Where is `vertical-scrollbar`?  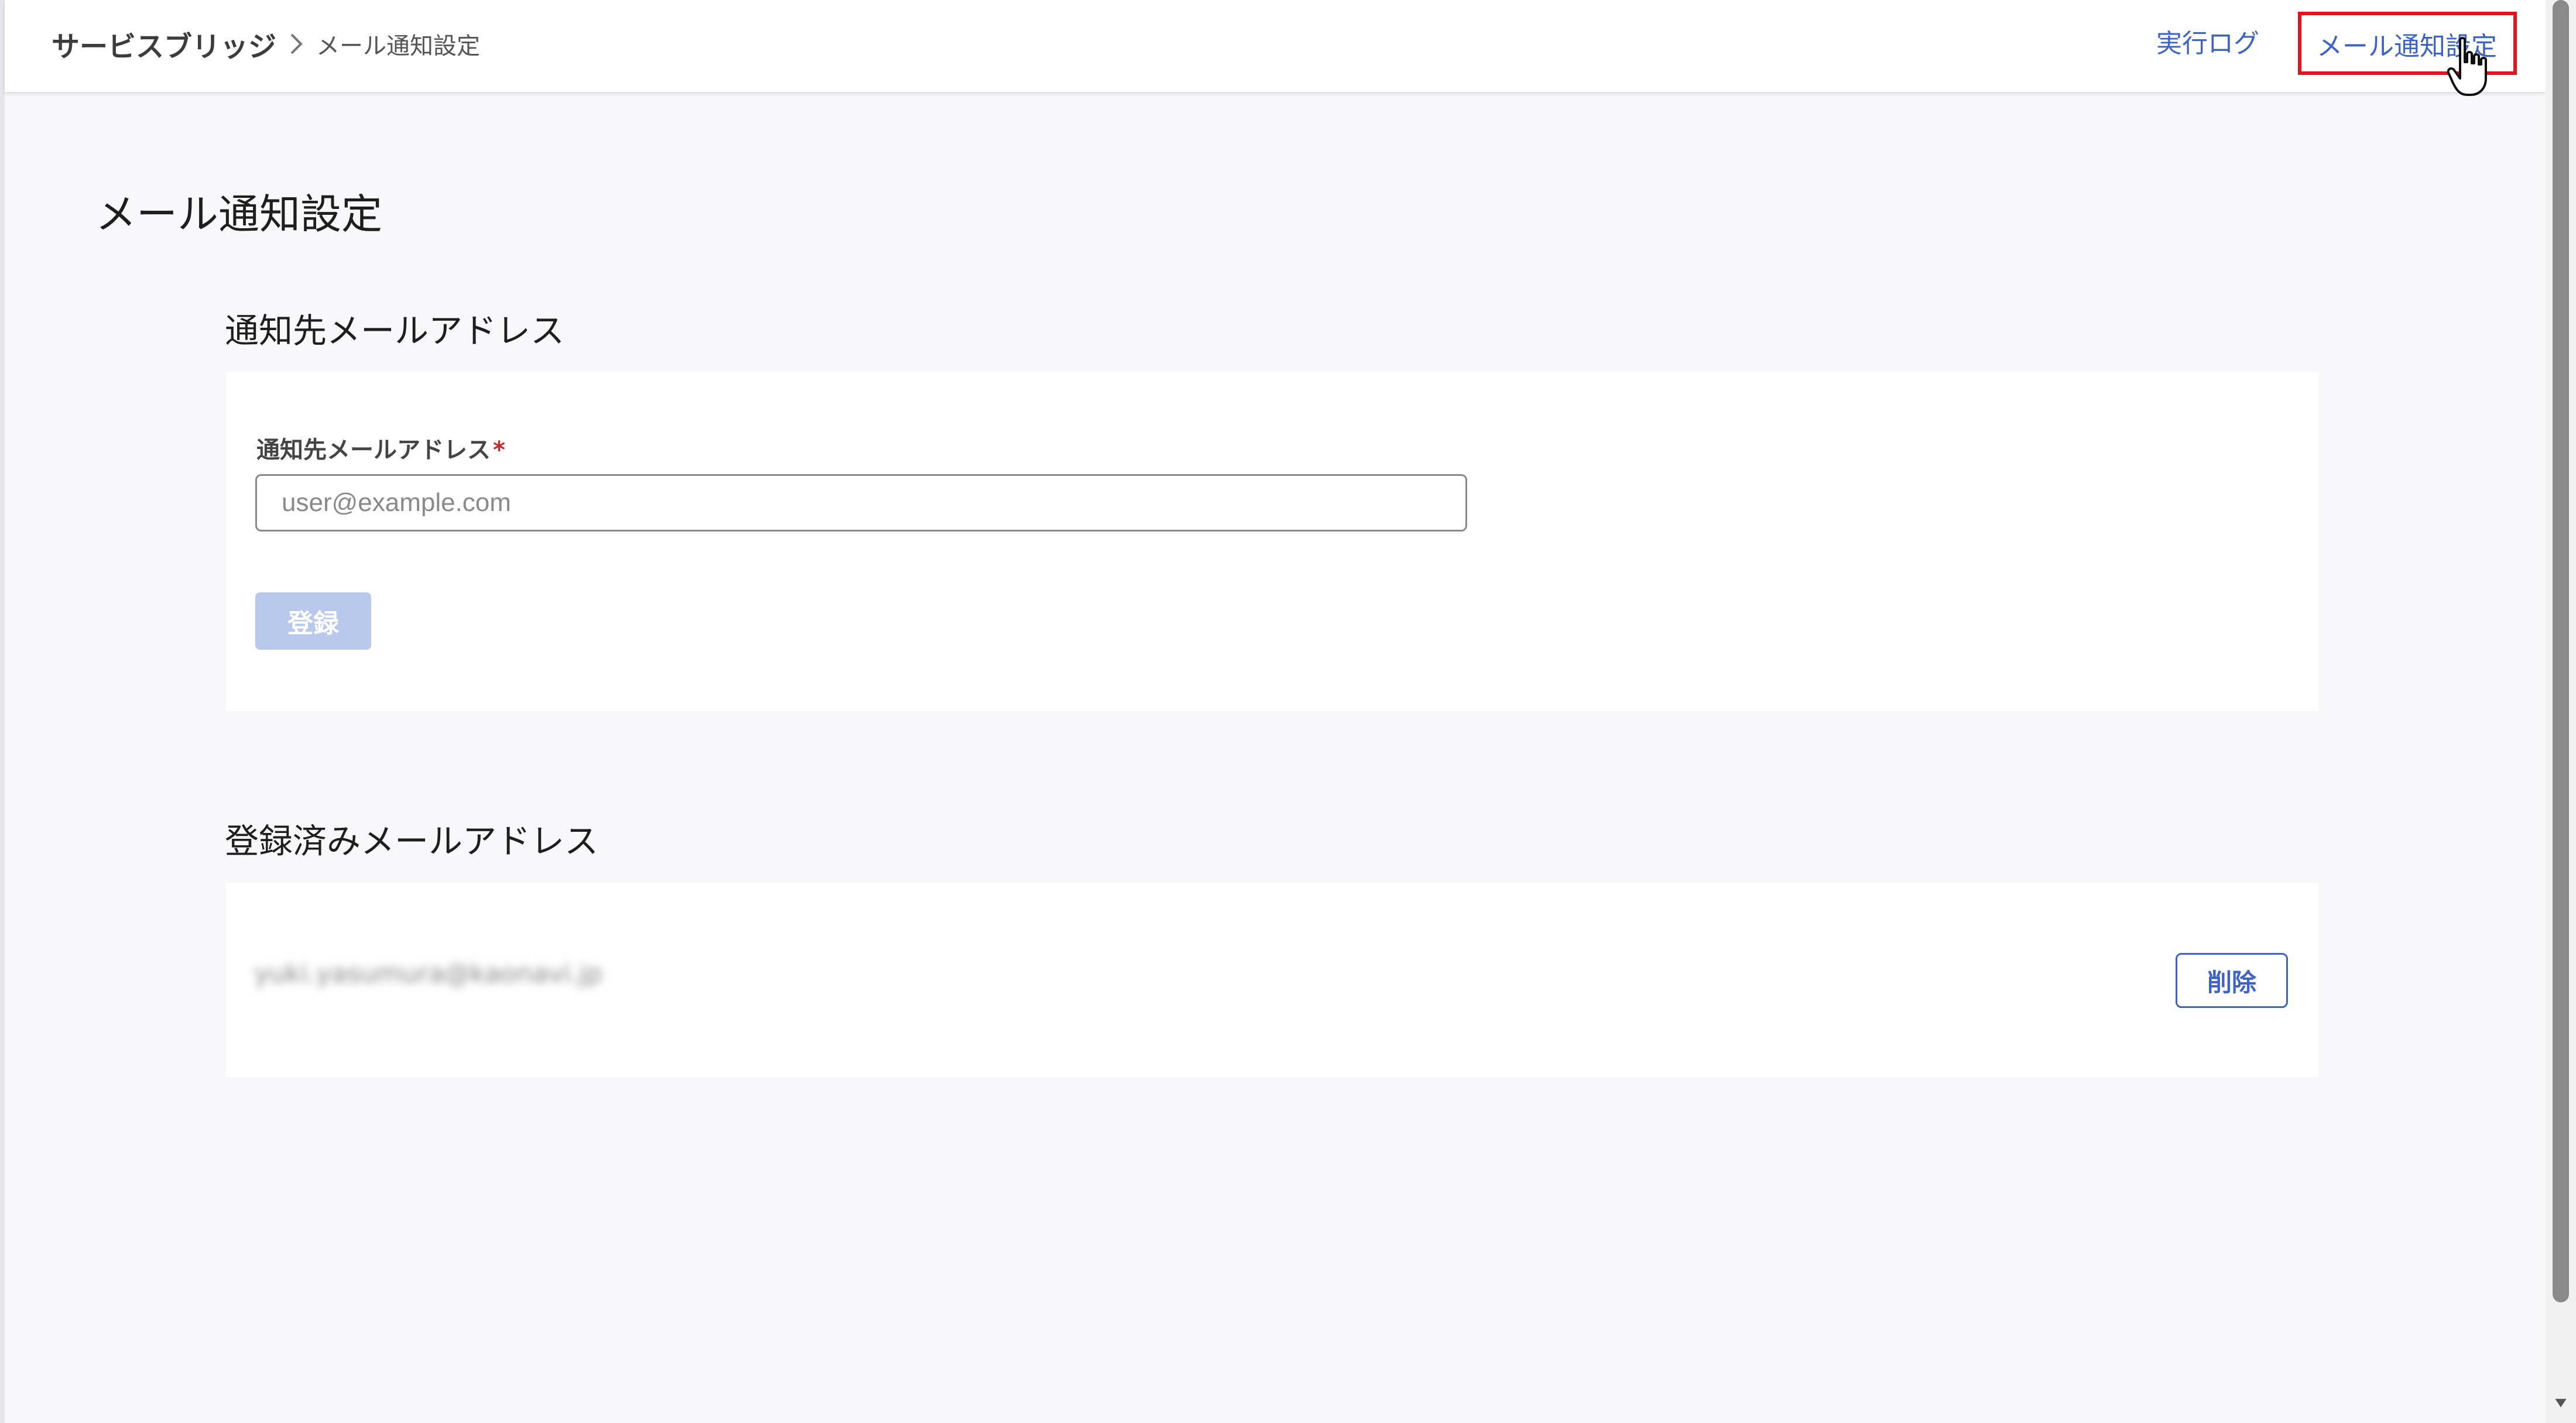
vertical-scrollbar is located at coordinates (2561, 711).